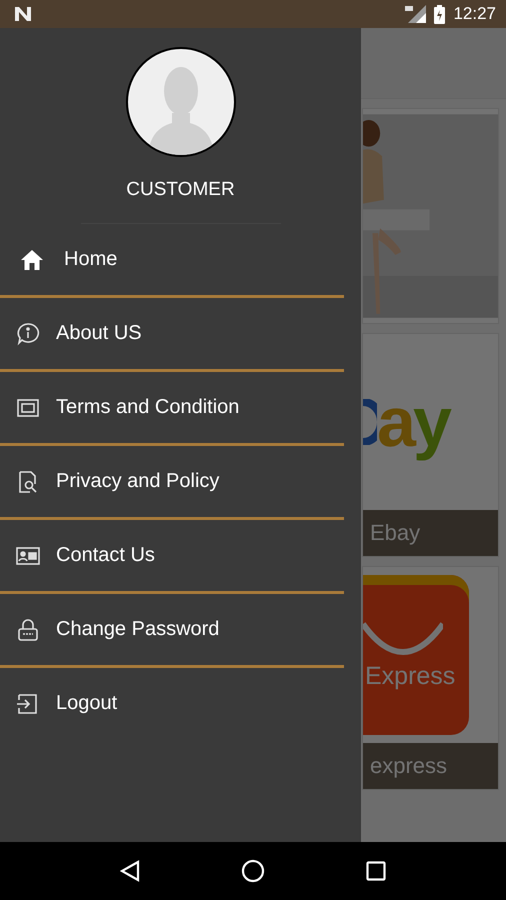 This screenshot has height=900, width=506. What do you see at coordinates (28, 704) in the screenshot?
I see `sign-in-arrow-icon` at bounding box center [28, 704].